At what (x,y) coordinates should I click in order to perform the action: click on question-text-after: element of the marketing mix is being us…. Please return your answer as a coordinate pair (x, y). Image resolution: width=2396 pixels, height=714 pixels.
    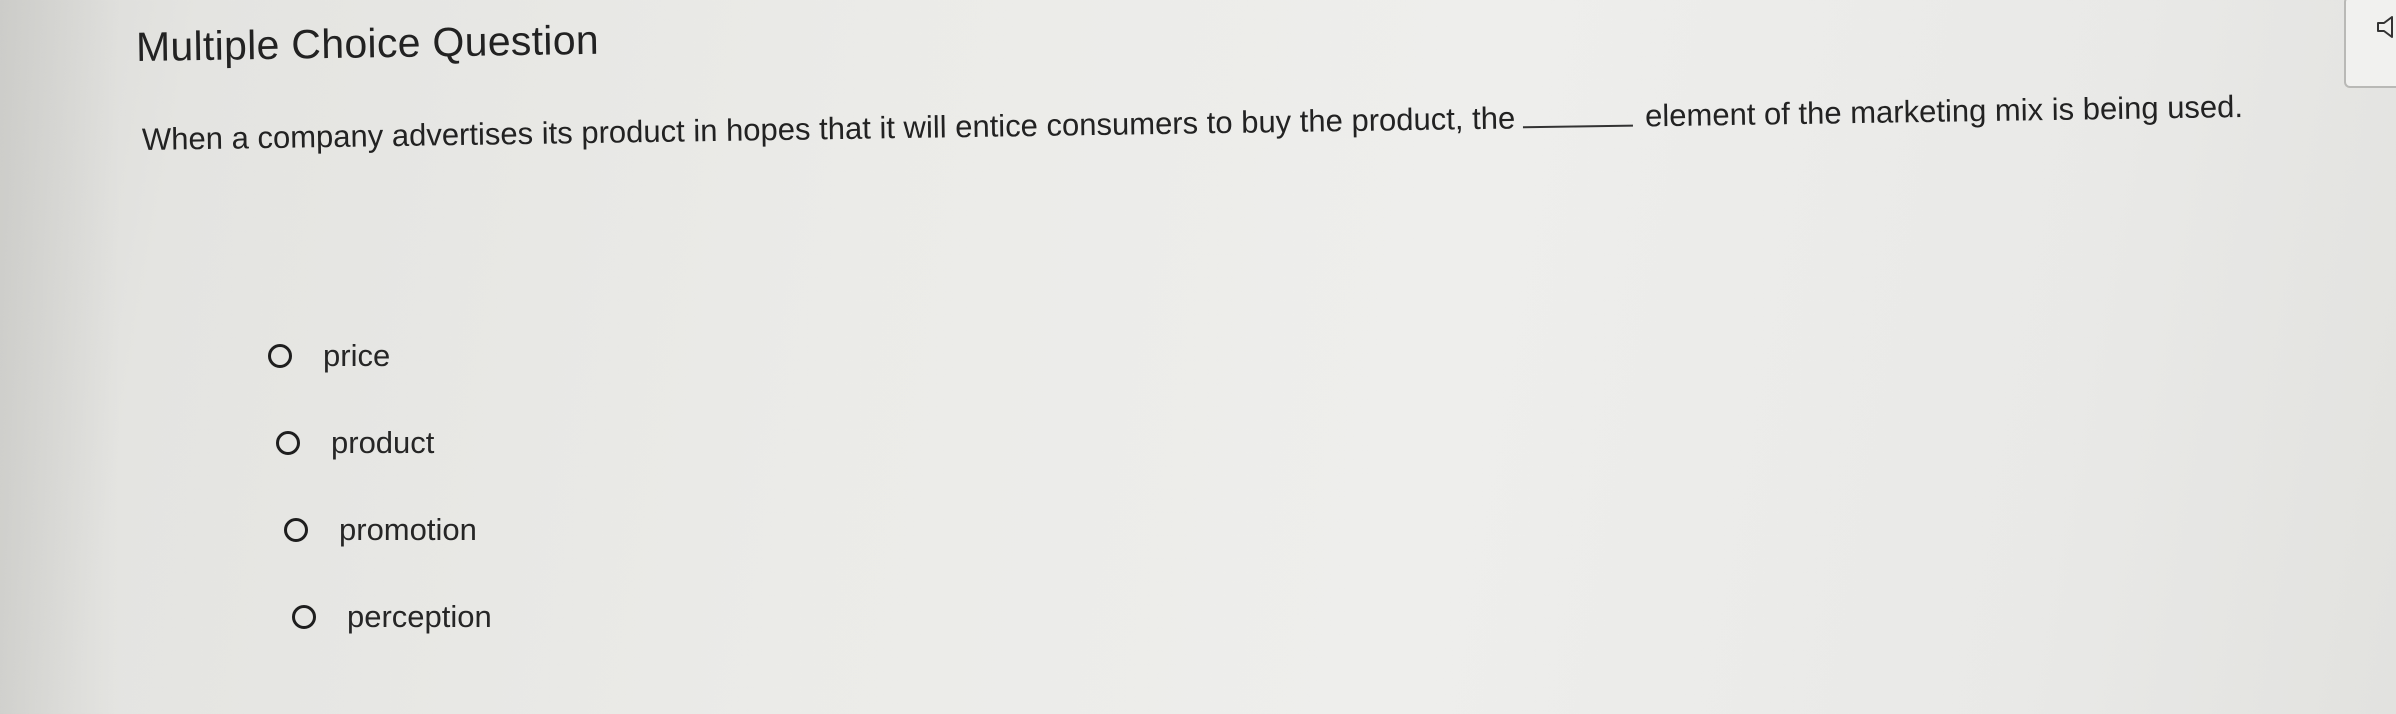
    Looking at the image, I should click on (1944, 111).